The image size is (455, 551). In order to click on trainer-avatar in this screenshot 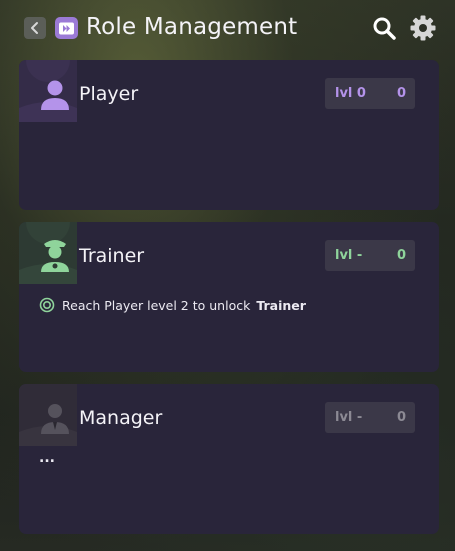, I will do `click(48, 253)`.